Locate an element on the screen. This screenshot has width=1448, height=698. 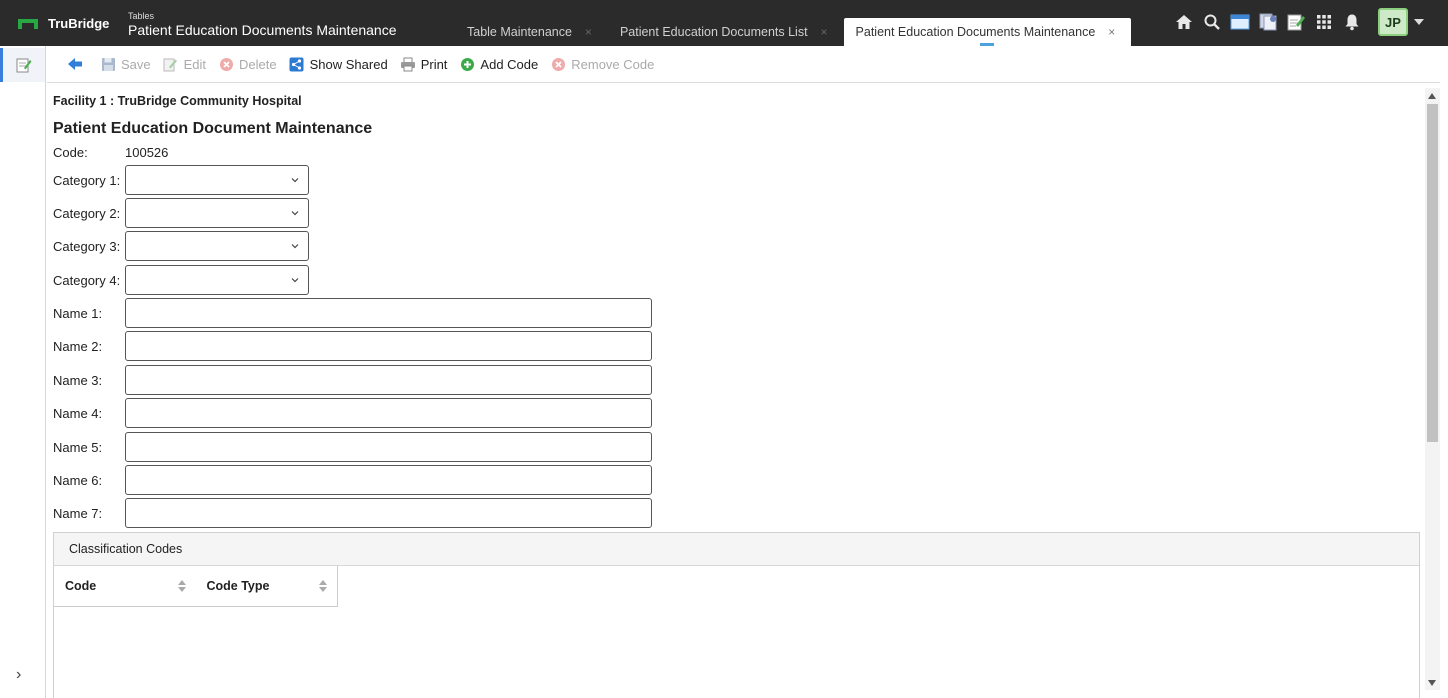
print-button: Print is located at coordinates (423, 64).